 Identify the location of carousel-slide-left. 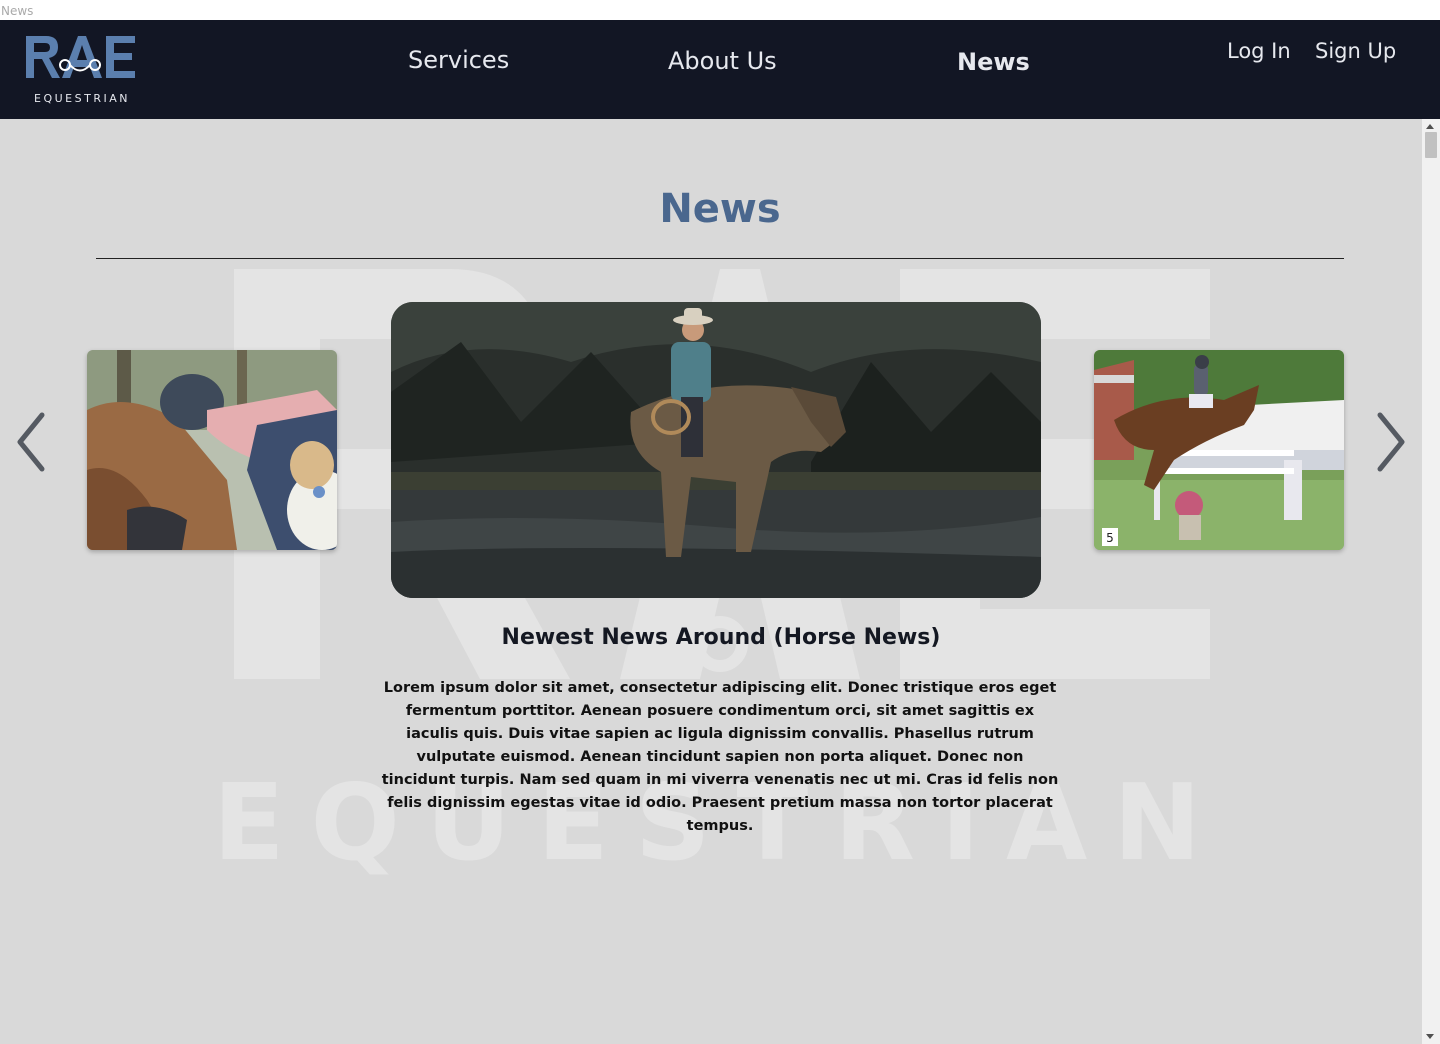
(212, 450).